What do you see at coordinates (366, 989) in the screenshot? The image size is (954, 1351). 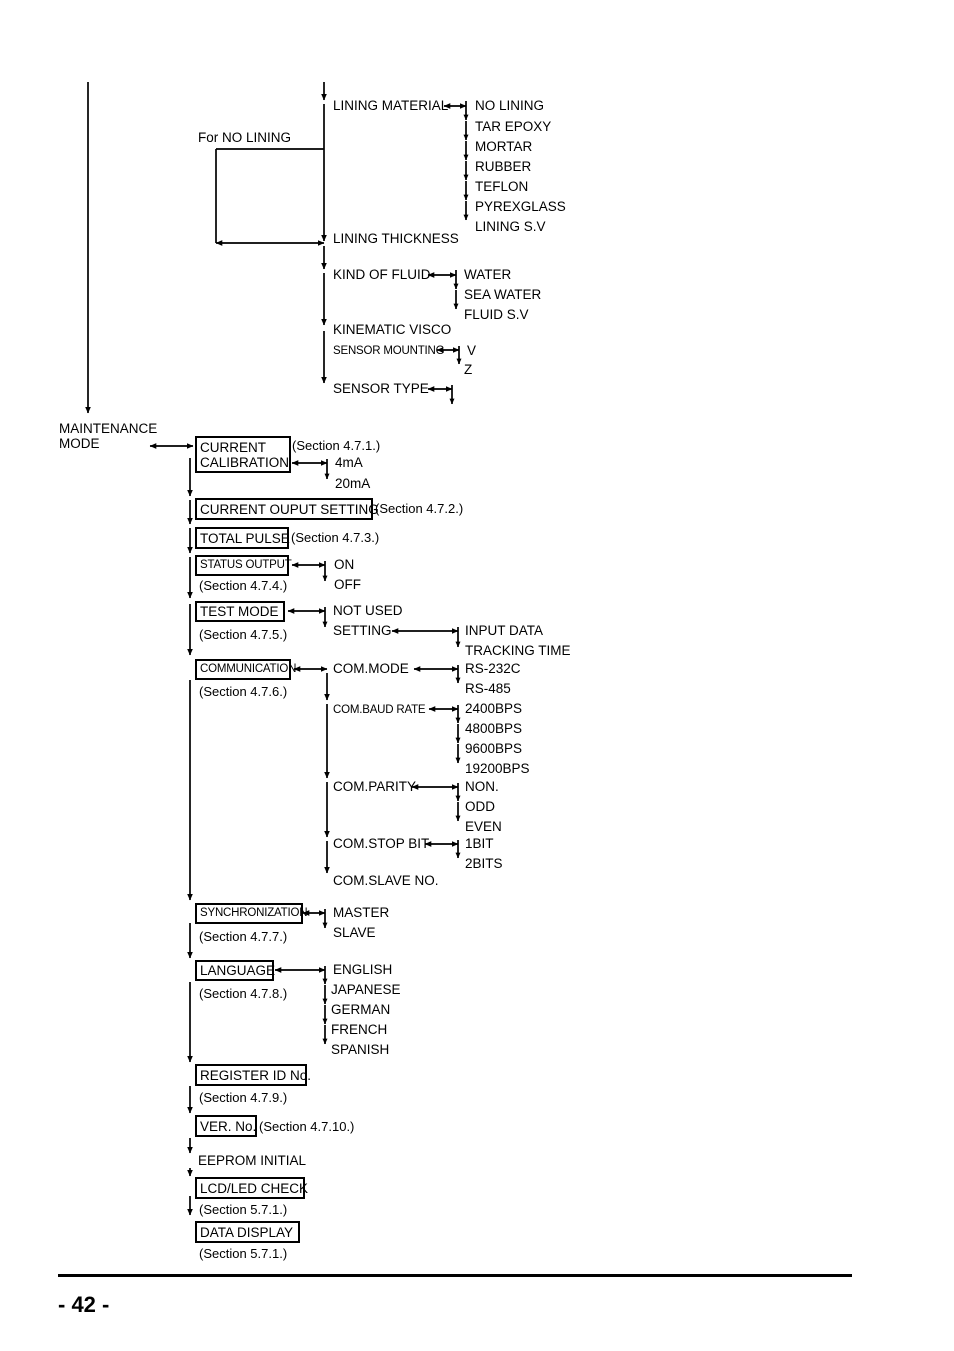 I see `option-japanese: JAPANESE` at bounding box center [366, 989].